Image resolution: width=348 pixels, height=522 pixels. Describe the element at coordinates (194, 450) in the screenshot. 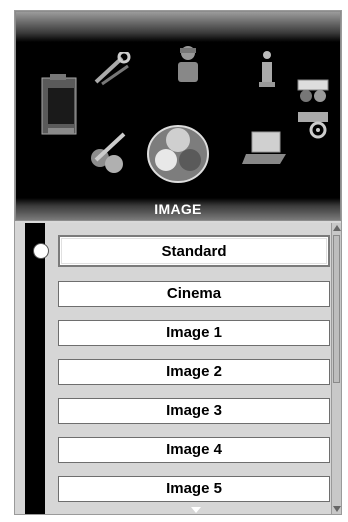

I see `option-image-4: Image 4` at that location.